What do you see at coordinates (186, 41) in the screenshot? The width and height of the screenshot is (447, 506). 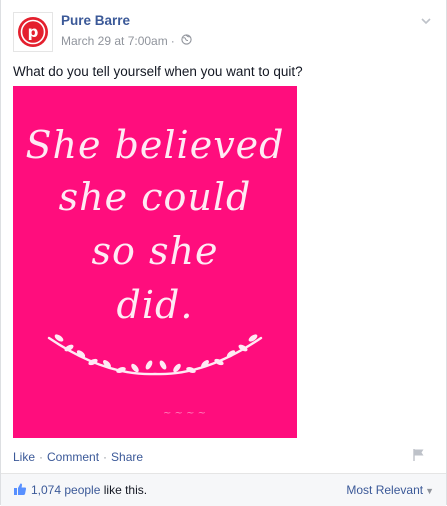 I see `globe-icon` at bounding box center [186, 41].